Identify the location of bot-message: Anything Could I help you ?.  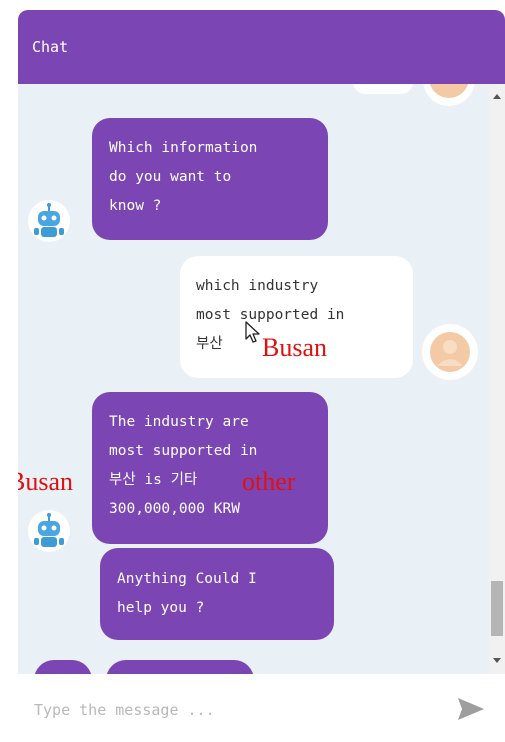
(217, 594).